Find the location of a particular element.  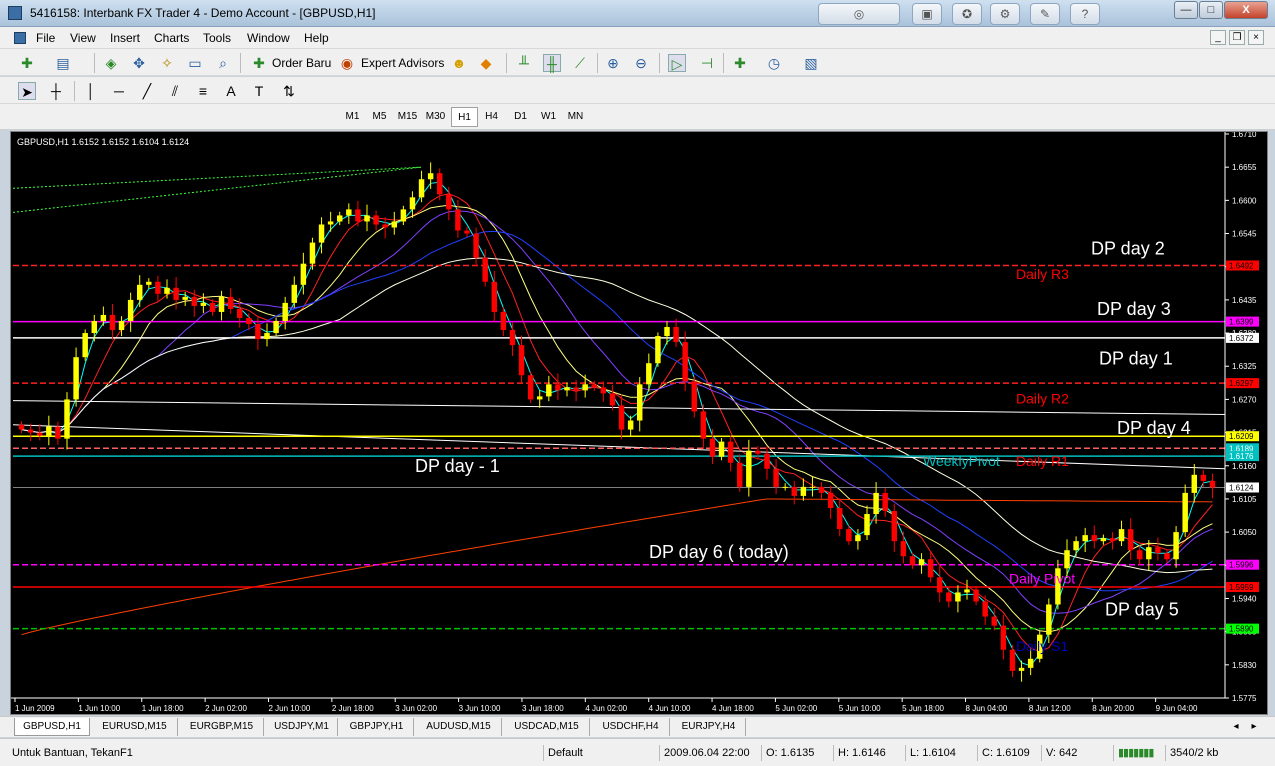

menu-tools: Tools is located at coordinates (217, 38).